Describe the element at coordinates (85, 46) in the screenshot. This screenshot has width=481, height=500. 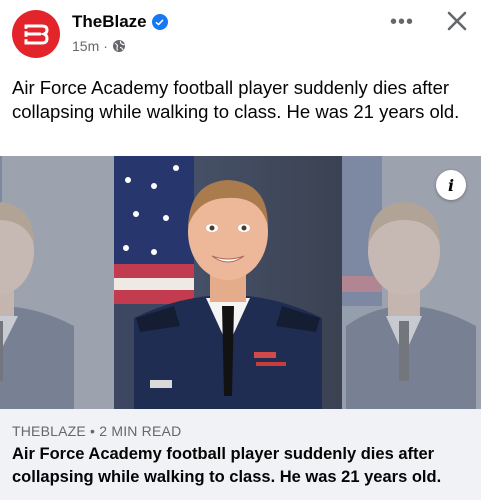
I see `post-timestamp: 15m` at that location.